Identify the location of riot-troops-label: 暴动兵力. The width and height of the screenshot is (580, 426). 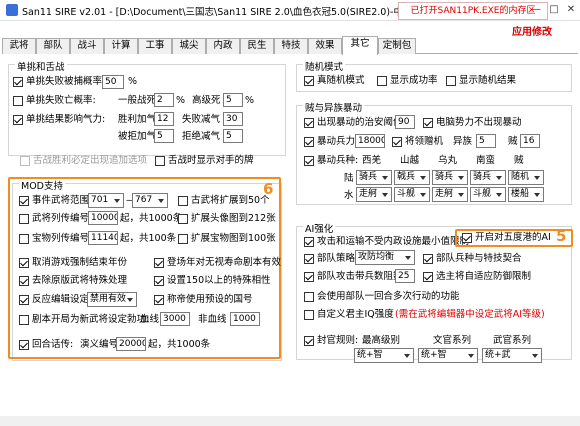
(336, 141).